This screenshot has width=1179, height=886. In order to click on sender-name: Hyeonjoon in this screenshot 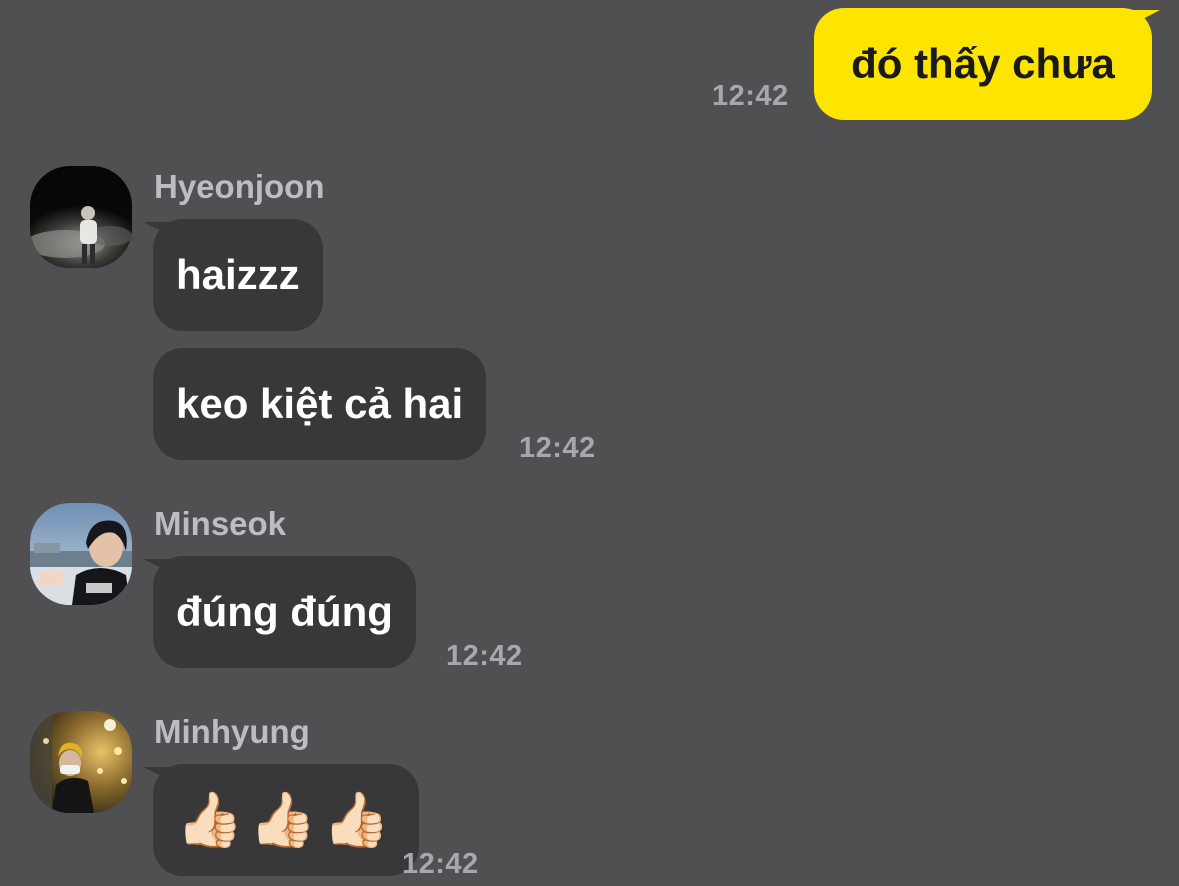, I will do `click(239, 186)`.